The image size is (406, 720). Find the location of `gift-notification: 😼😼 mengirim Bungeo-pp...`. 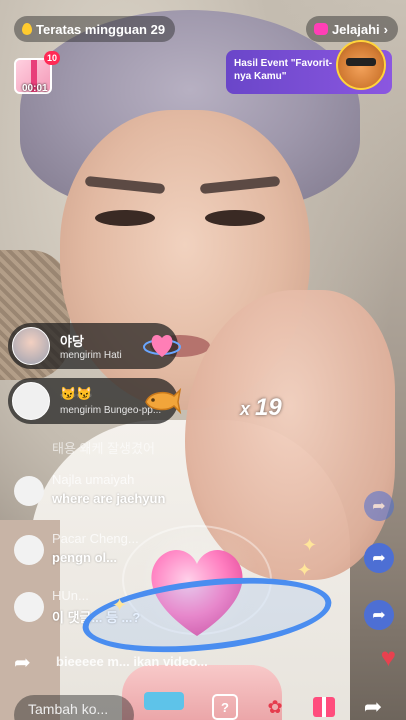

gift-notification: 😼😼 mengirim Bungeo-pp... is located at coordinates (95, 401).